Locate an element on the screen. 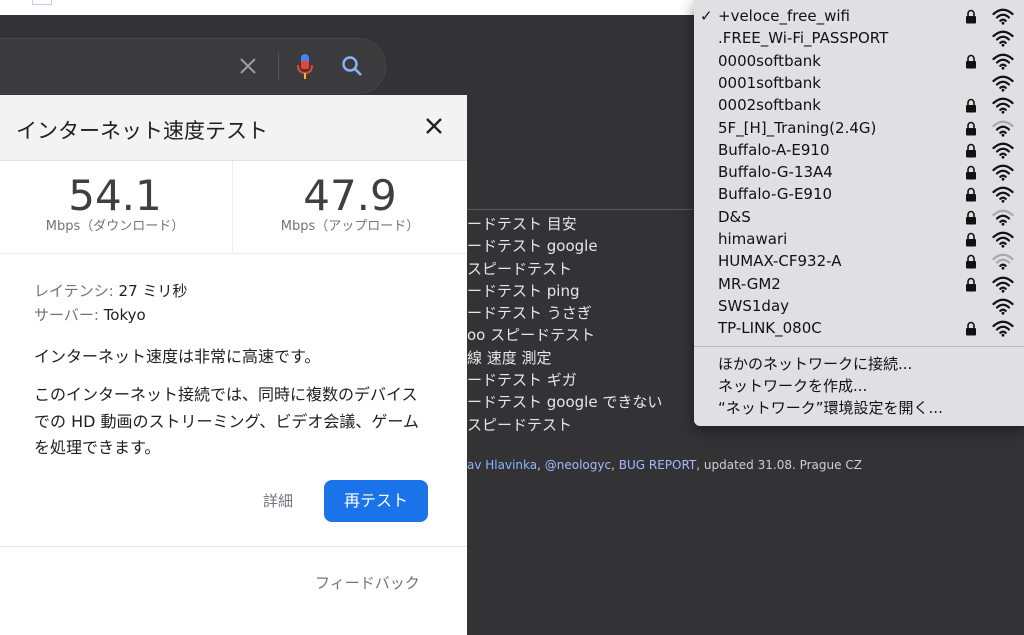 Image resolution: width=1024 pixels, height=635 pixels. wifi-network-name: 0002softbank is located at coordinates (769, 105).